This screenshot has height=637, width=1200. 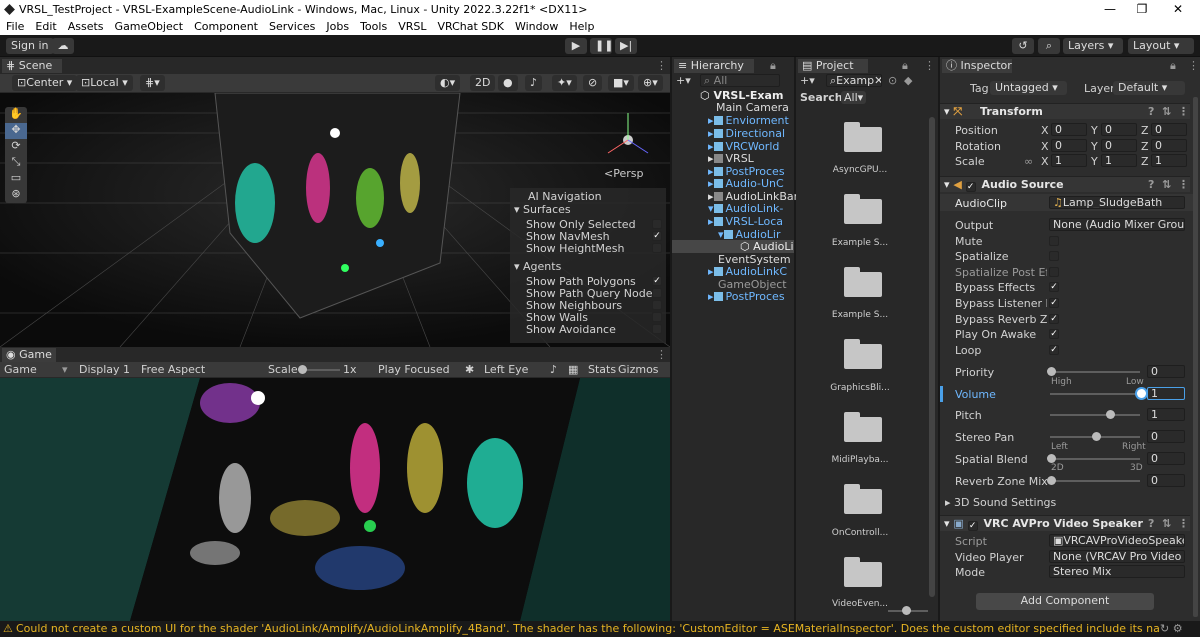 What do you see at coordinates (508, 83) in the screenshot?
I see `lighting-icon: ●` at bounding box center [508, 83].